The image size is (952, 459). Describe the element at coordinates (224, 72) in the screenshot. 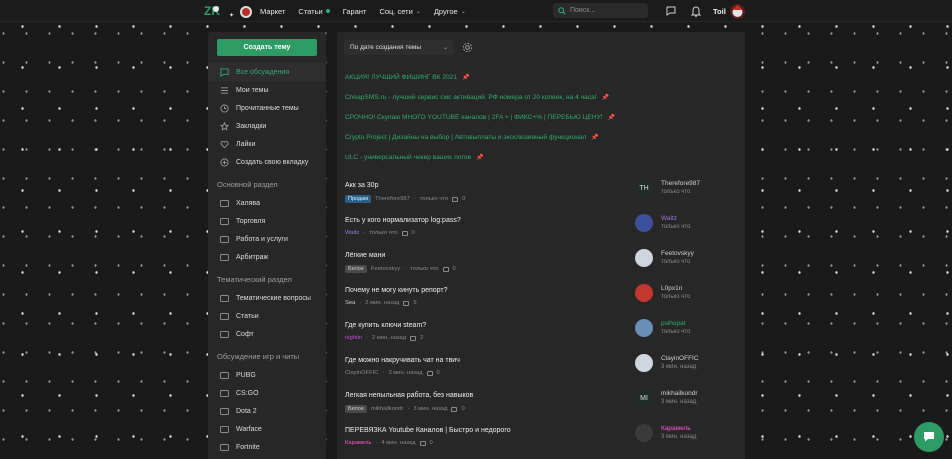

I see `chat-bubble-icon` at that location.